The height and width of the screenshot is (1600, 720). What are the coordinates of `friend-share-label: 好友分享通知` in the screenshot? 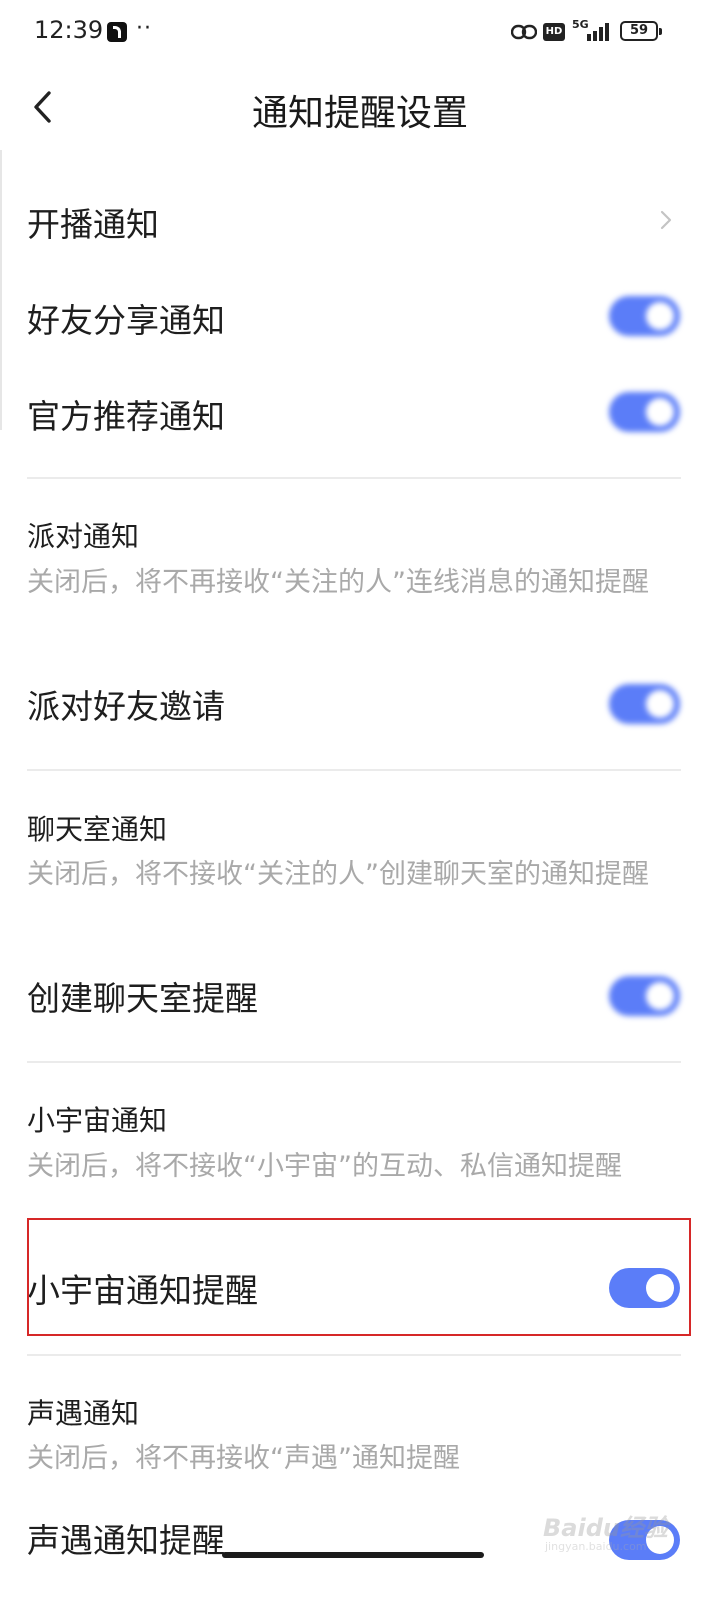 It's located at (126, 320).